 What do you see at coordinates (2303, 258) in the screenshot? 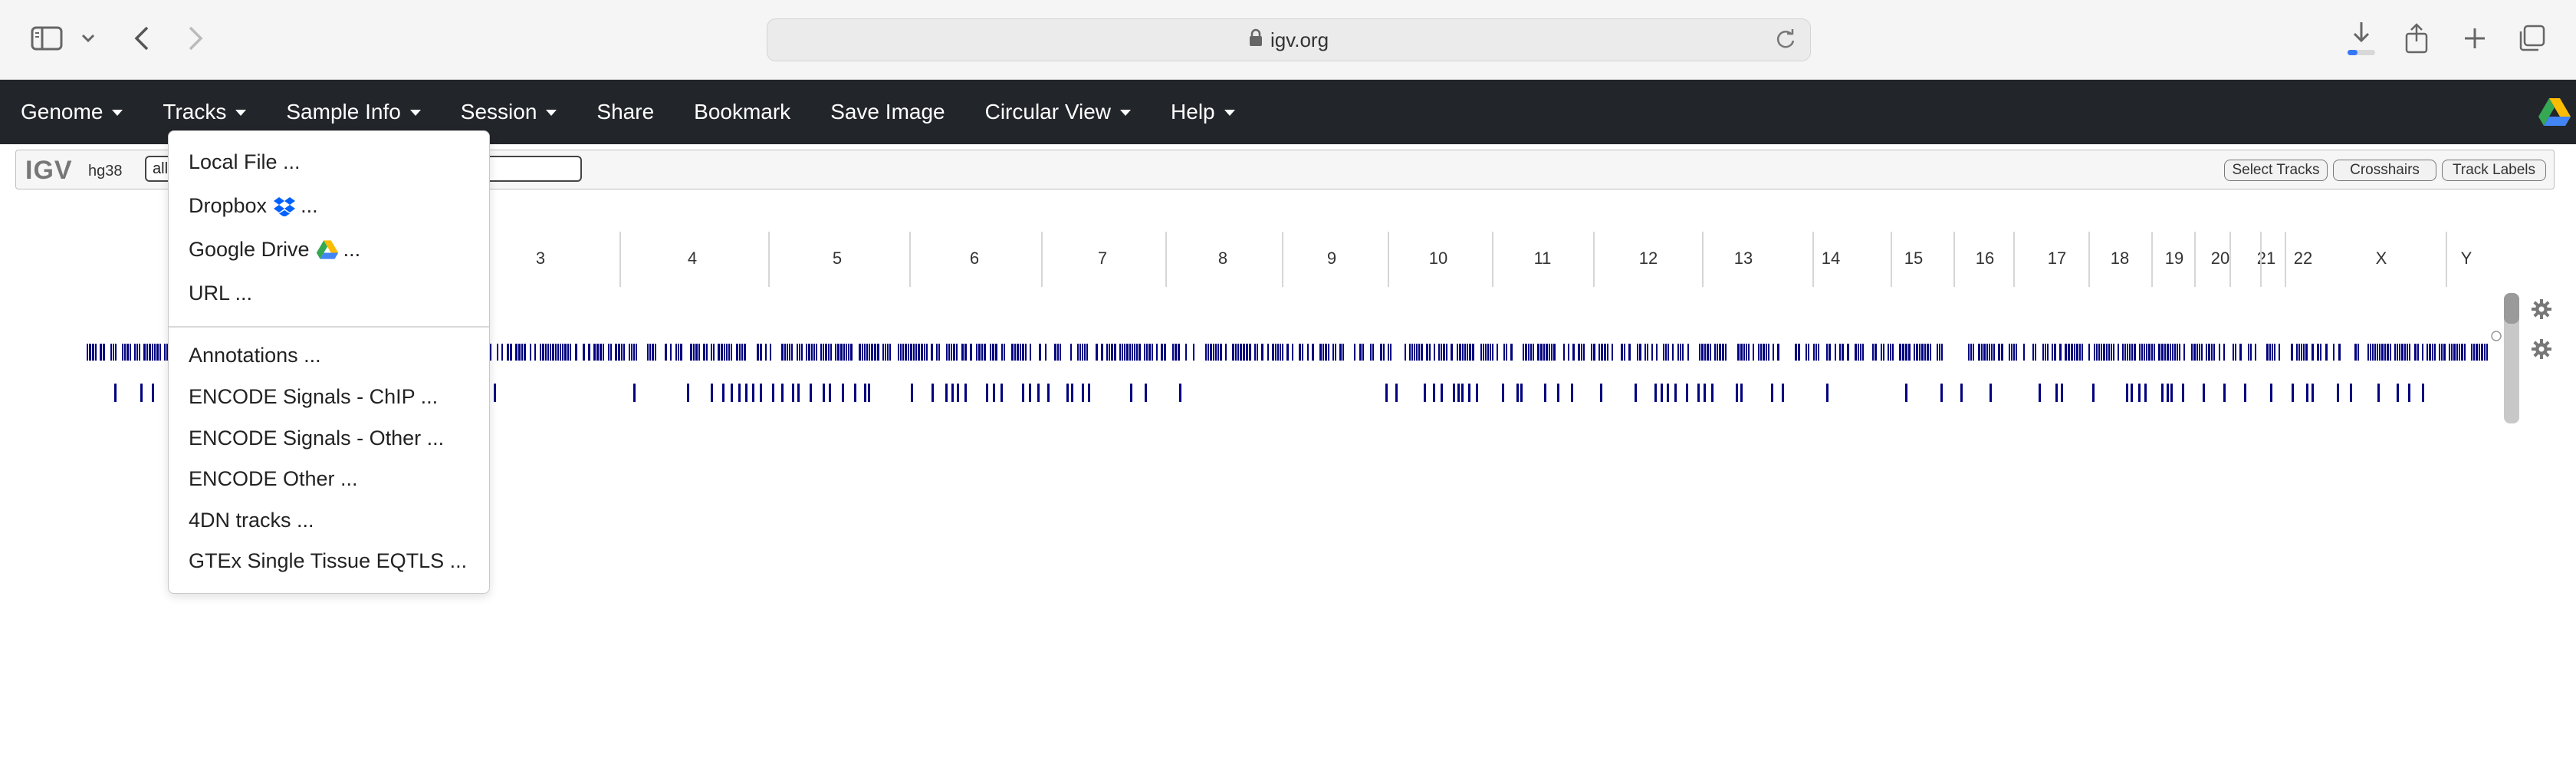
I see `chromosome-label-22: 22` at bounding box center [2303, 258].